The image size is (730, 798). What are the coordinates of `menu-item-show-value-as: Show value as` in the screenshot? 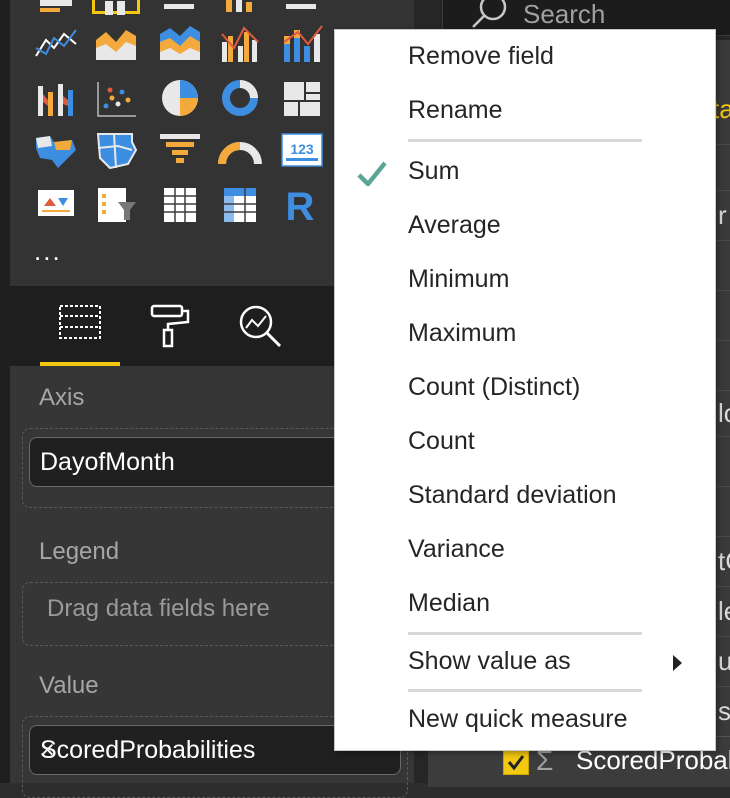 It's located at (525, 664).